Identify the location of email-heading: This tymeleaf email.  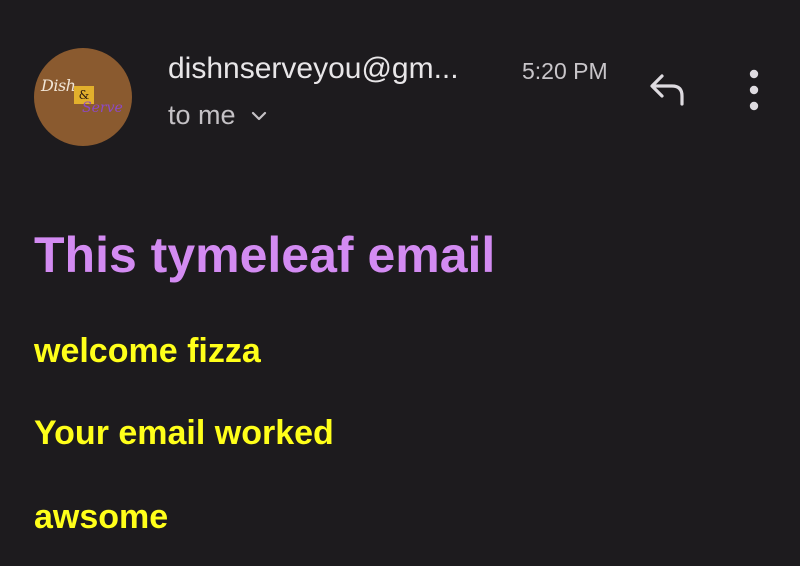
(265, 255).